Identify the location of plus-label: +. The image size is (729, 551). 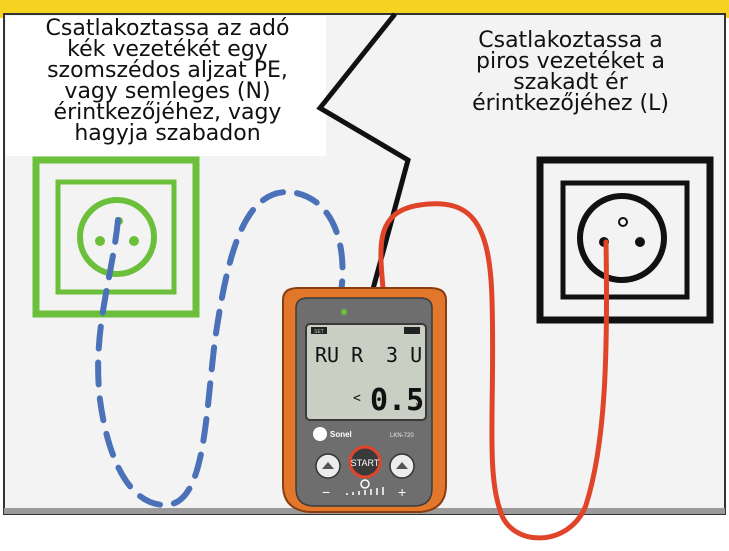
(402, 492).